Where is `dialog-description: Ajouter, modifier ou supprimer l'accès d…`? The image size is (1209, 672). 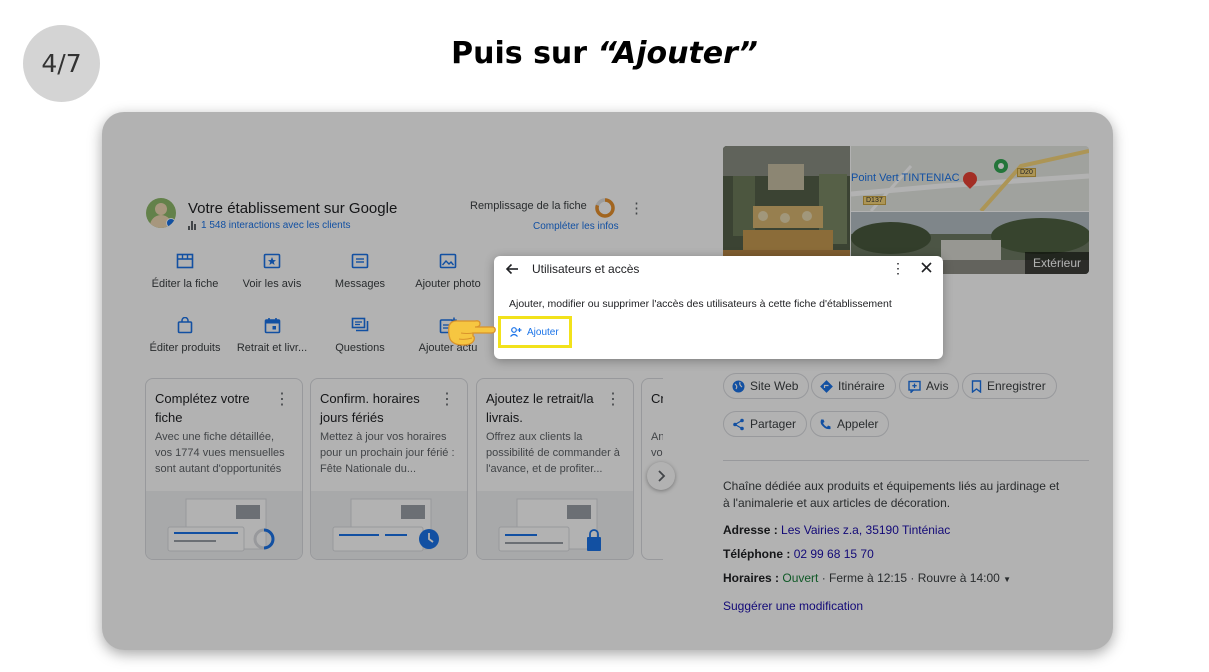
dialog-description: Ajouter, modifier ou supprimer l'accès d… is located at coordinates (700, 304).